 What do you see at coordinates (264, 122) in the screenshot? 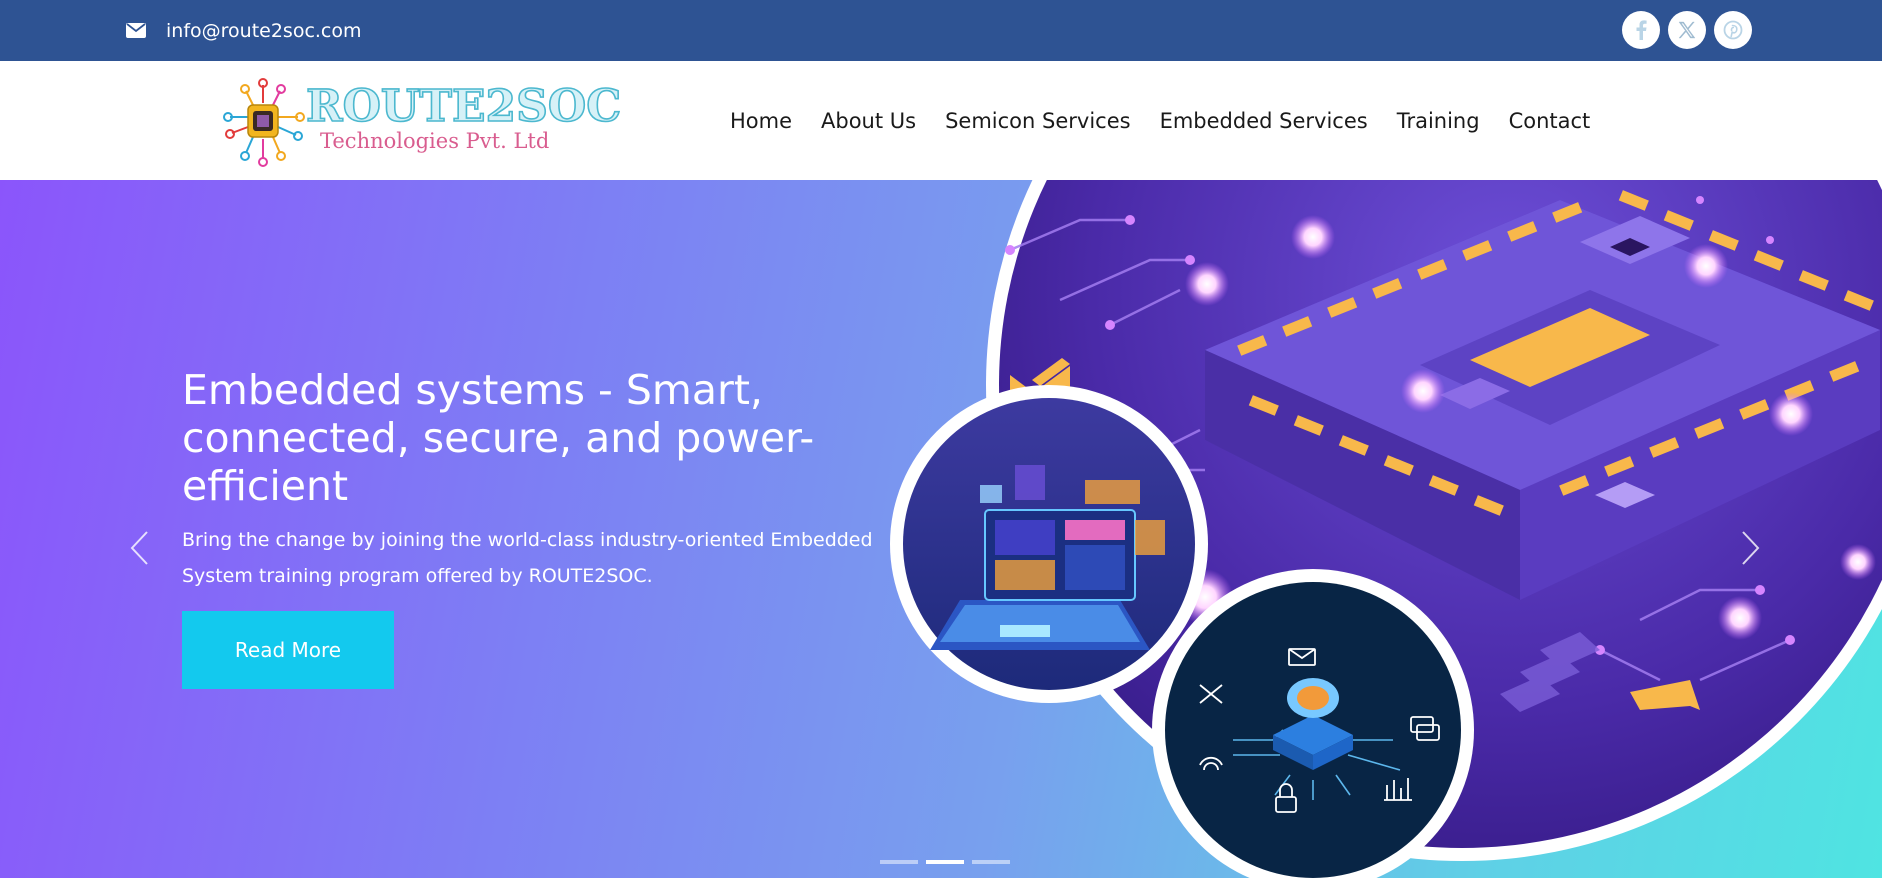
I see `chip-logo-icon` at bounding box center [264, 122].